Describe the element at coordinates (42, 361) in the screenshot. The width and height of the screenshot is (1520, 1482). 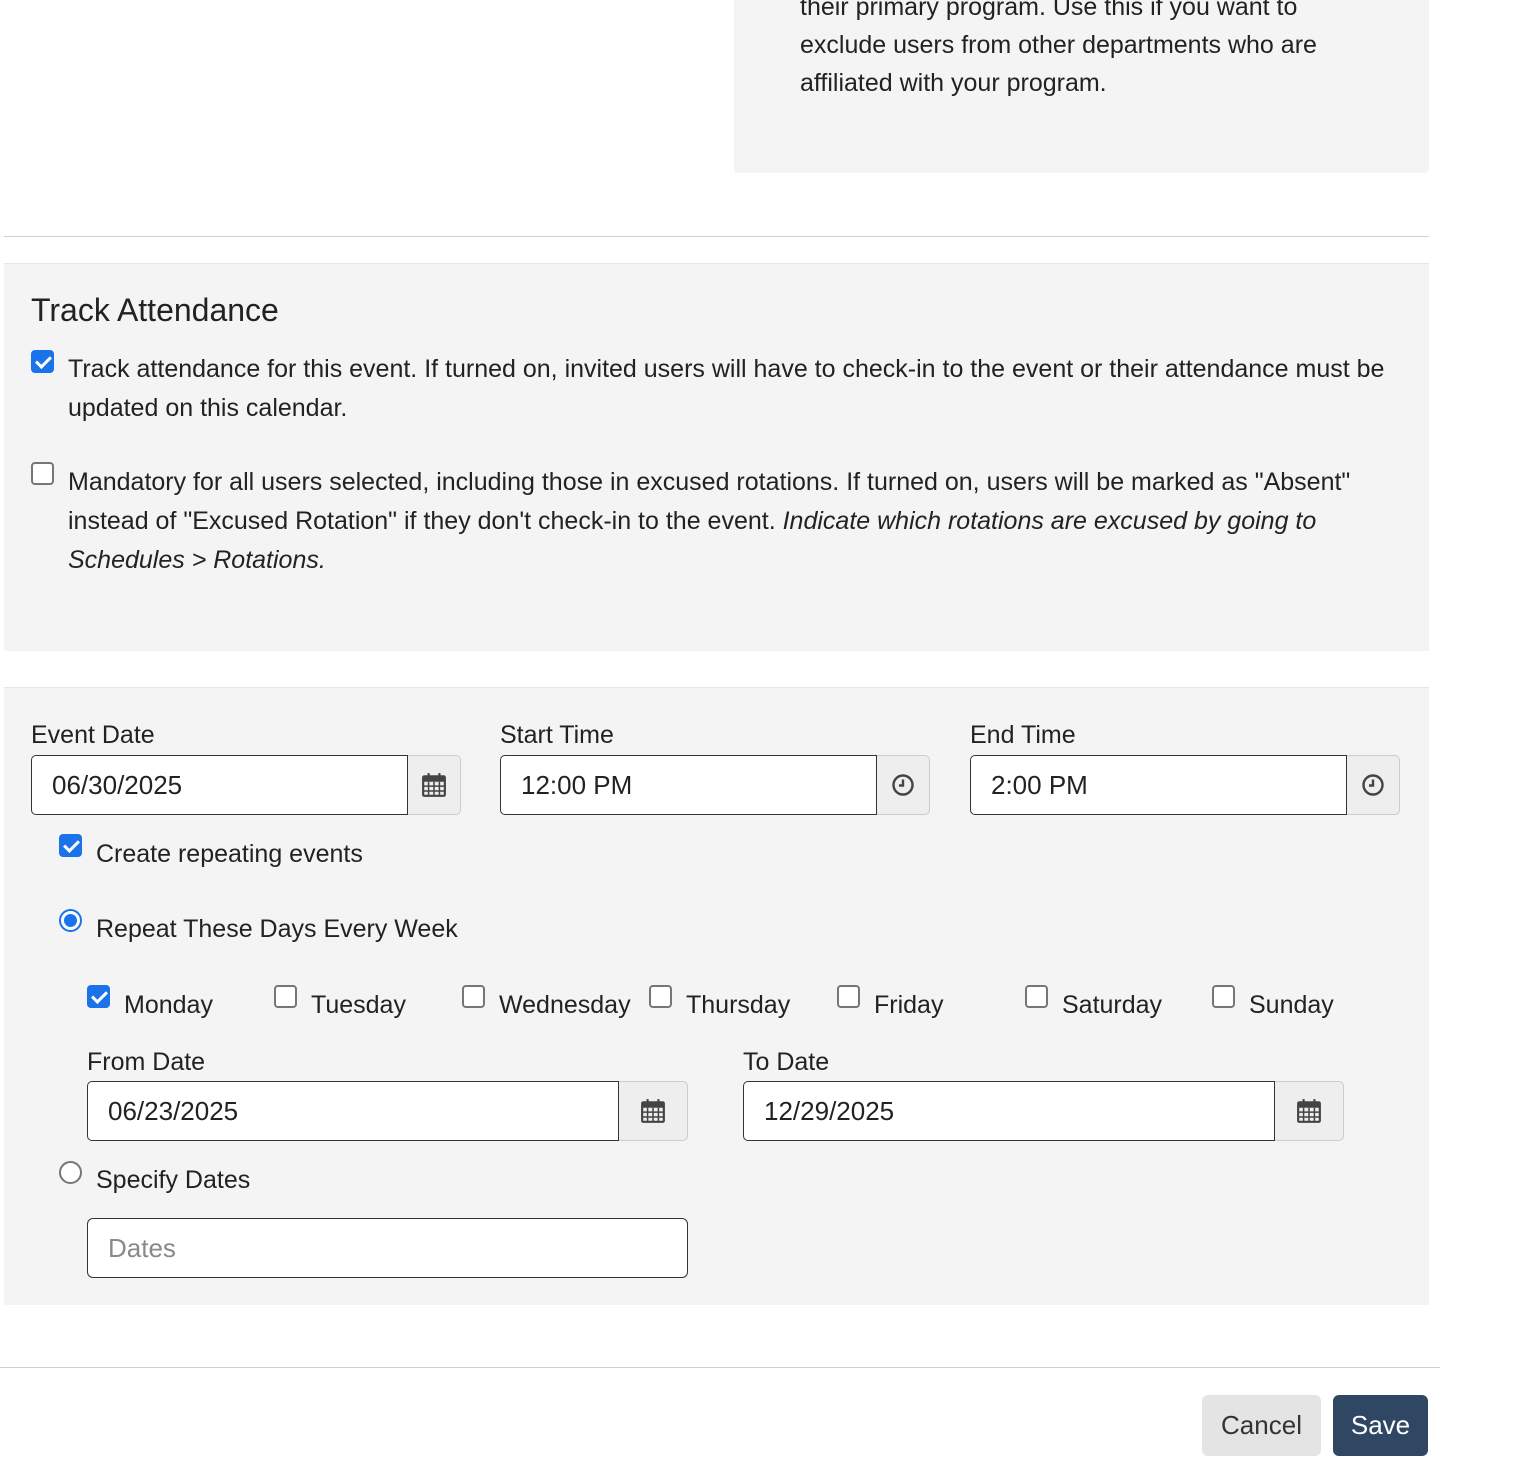
I see `track-attendance-checkbox` at that location.